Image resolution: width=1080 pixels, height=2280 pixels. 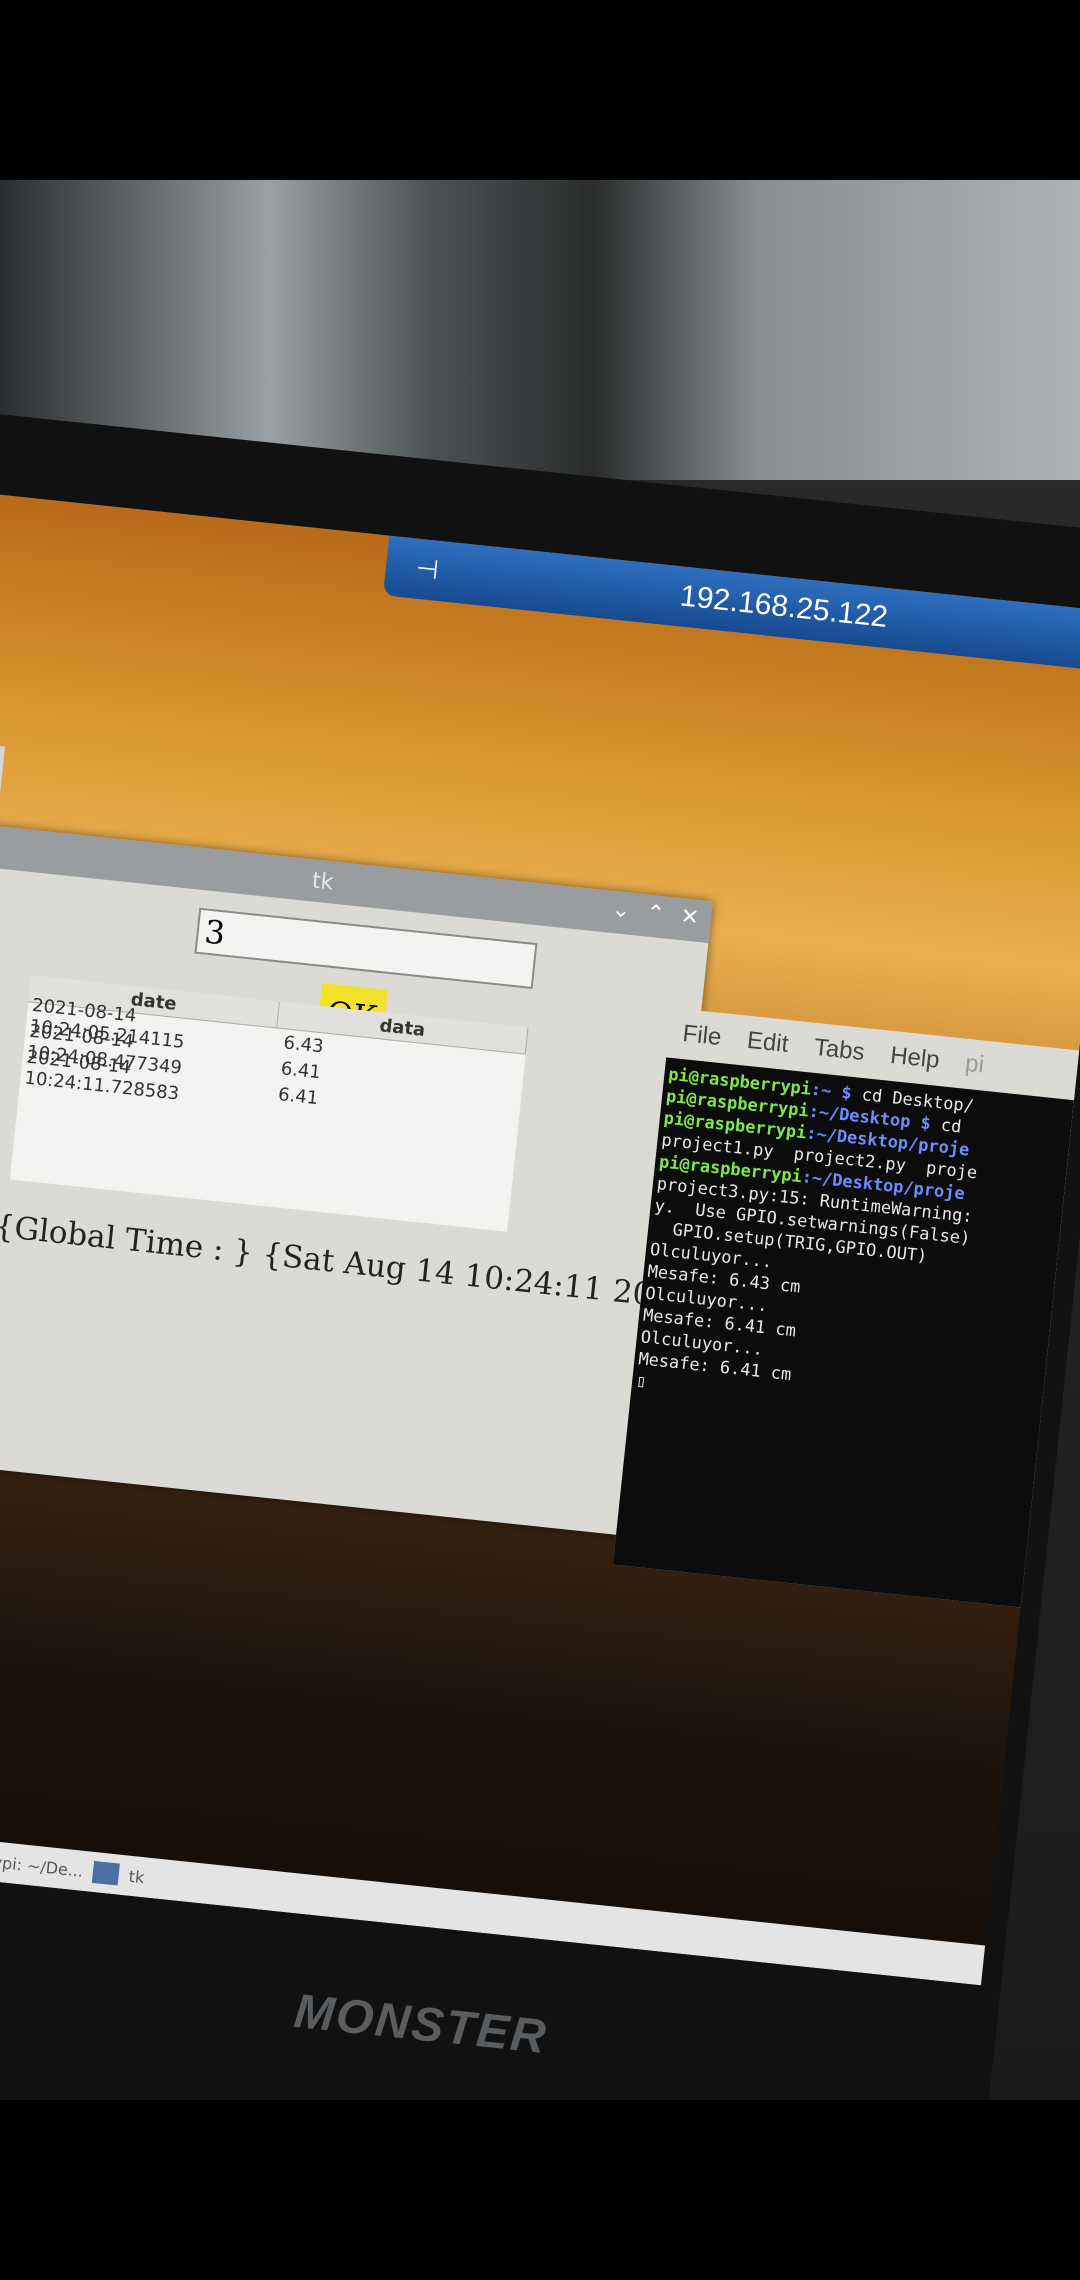 I want to click on taskbar: pi@raspberrypi: ~/De... tk, so click(x=498, y=1906).